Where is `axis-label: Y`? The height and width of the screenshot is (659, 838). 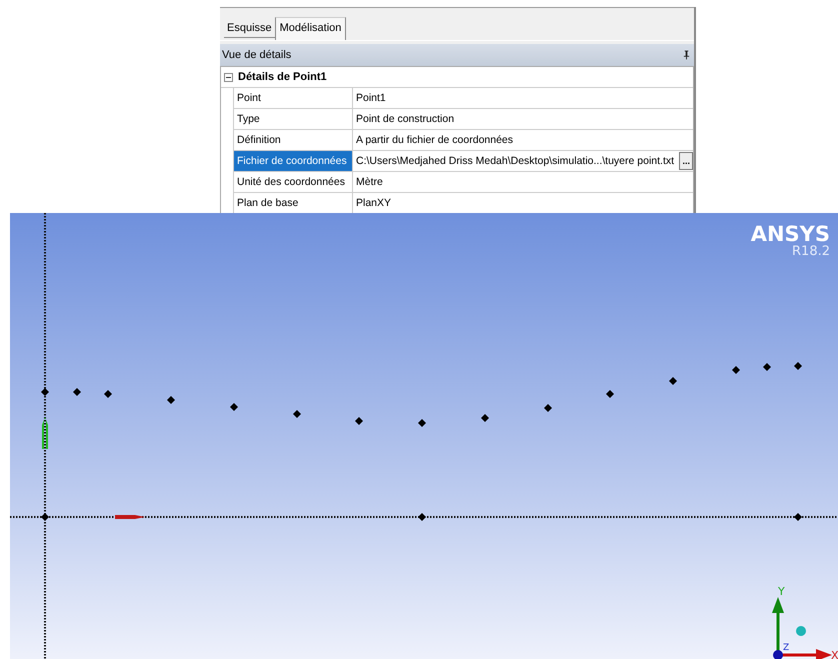
axis-label: Y is located at coordinates (781, 591).